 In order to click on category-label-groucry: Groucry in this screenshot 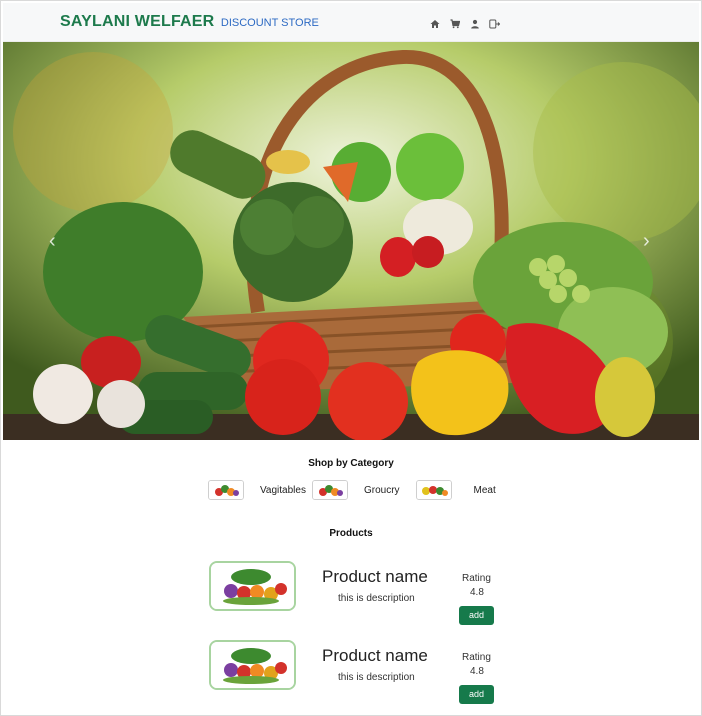, I will do `click(382, 490)`.